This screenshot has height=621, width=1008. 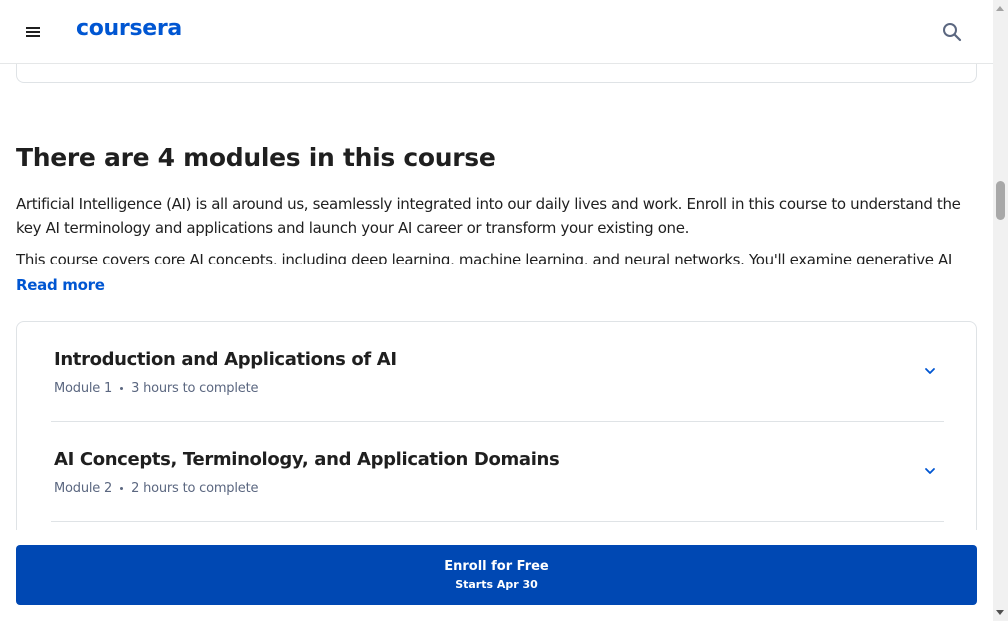 What do you see at coordinates (60, 285) in the screenshot?
I see `read-more-link: Read more` at bounding box center [60, 285].